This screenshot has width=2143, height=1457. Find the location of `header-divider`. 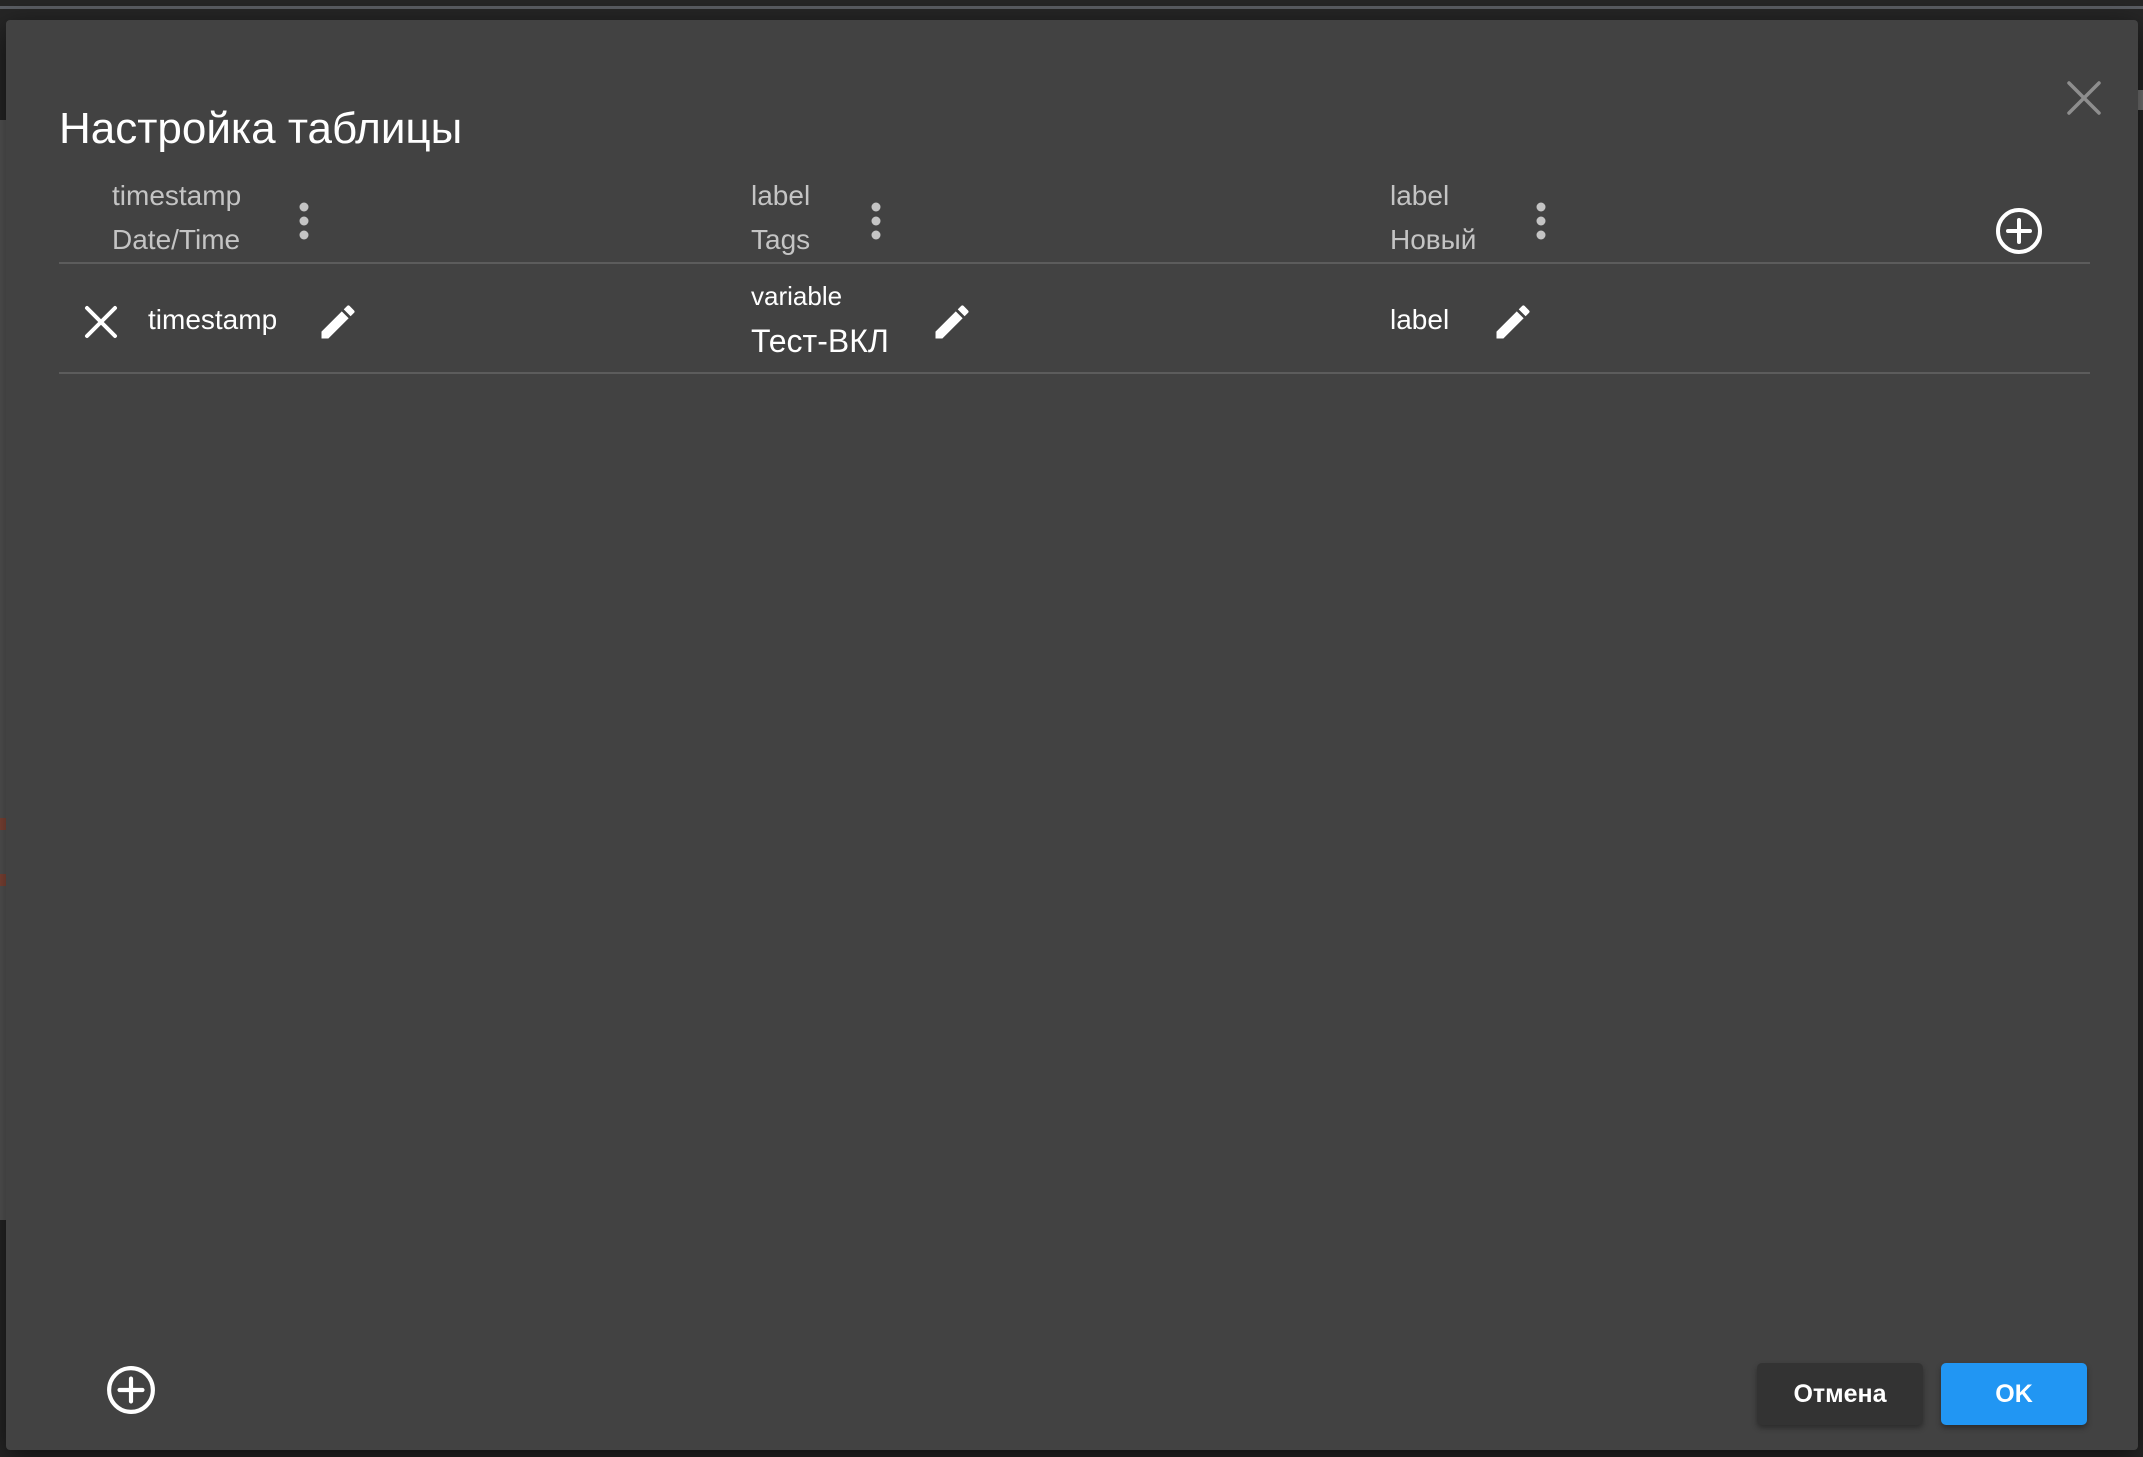

header-divider is located at coordinates (1074, 263).